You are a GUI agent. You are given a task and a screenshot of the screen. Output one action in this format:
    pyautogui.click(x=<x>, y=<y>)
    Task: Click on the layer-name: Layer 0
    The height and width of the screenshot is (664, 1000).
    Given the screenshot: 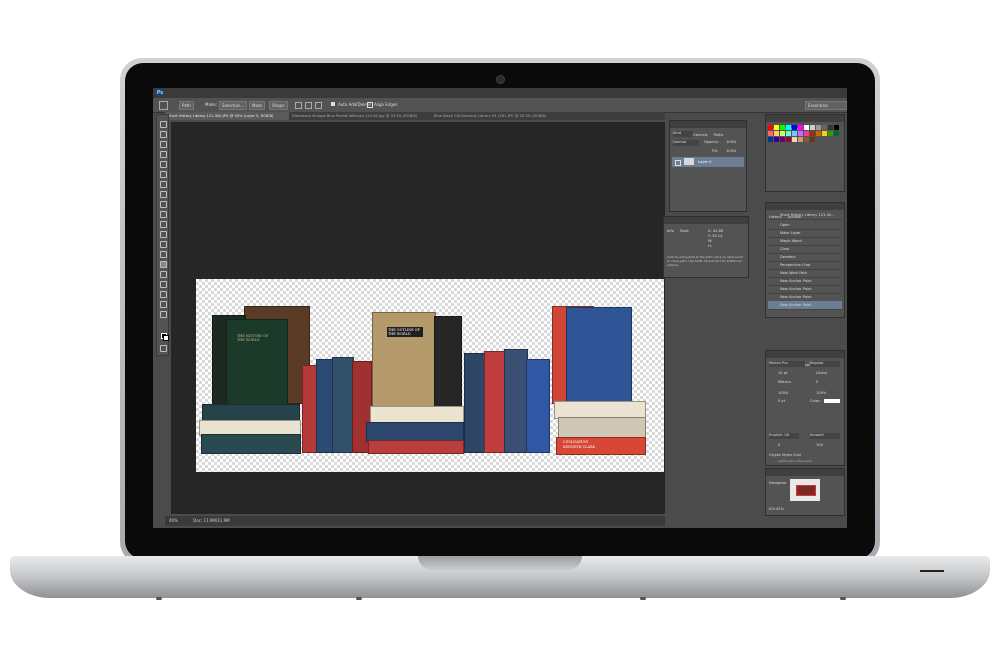 What is the action you would take?
    pyautogui.click(x=704, y=162)
    